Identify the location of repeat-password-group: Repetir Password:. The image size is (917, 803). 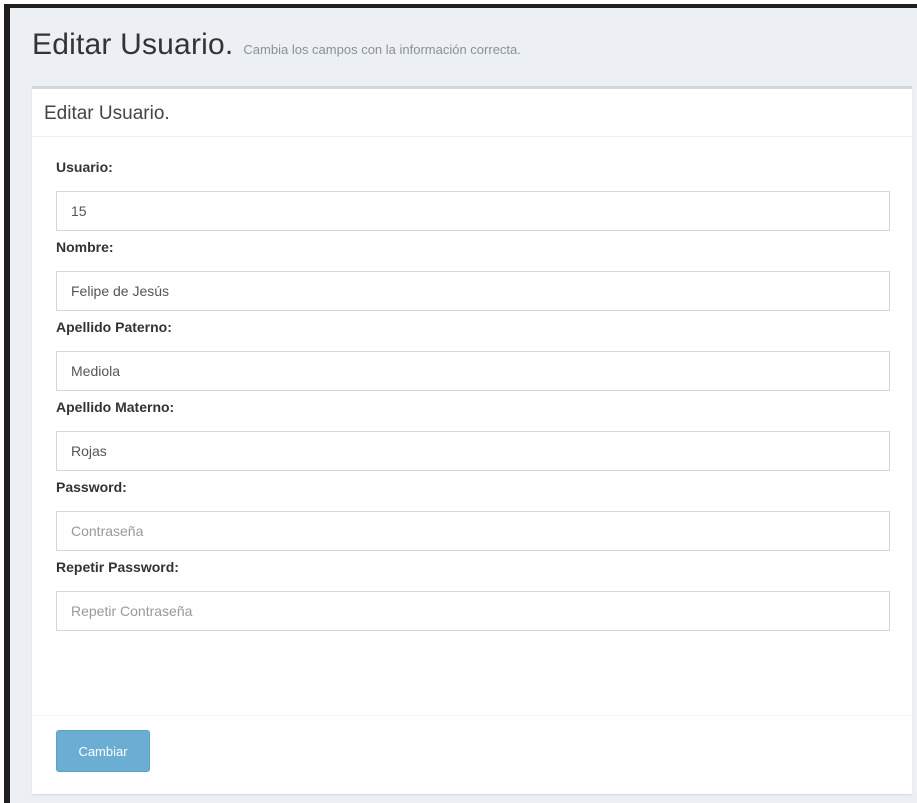
(478, 595).